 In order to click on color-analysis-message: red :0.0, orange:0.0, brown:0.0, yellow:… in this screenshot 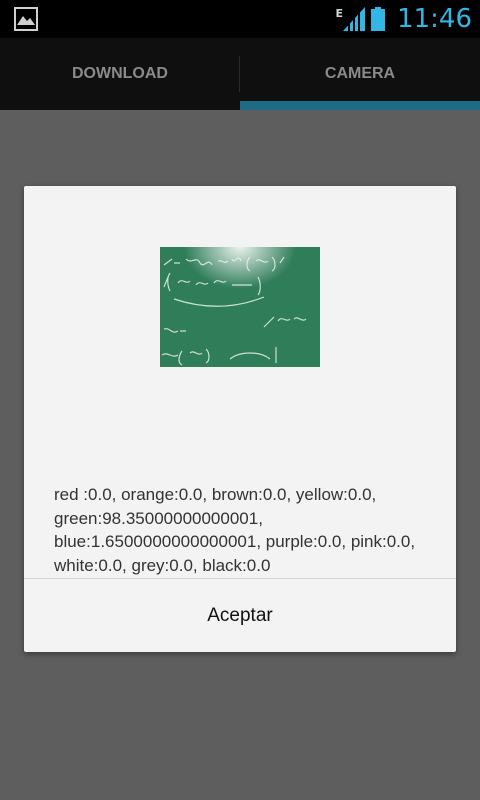, I will do `click(235, 530)`.